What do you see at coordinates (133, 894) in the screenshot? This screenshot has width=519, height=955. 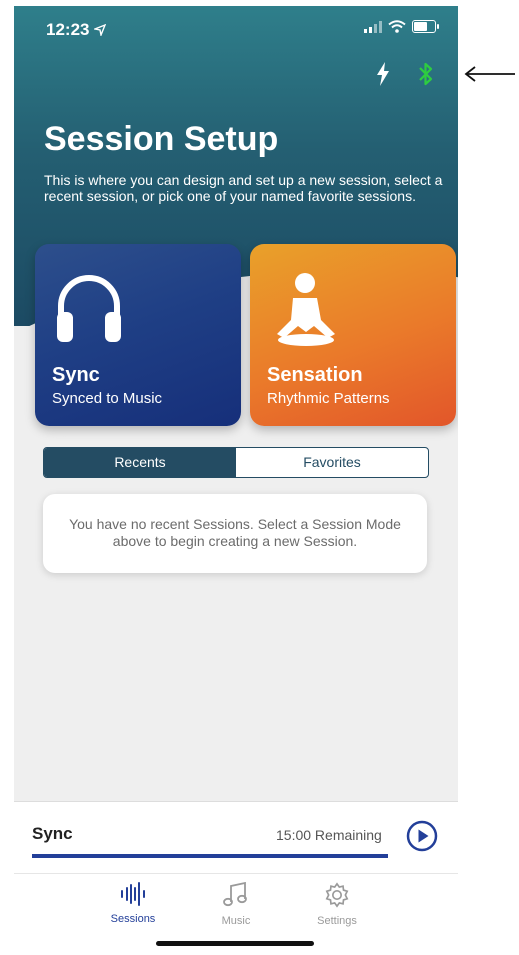 I see `waveform-icon` at bounding box center [133, 894].